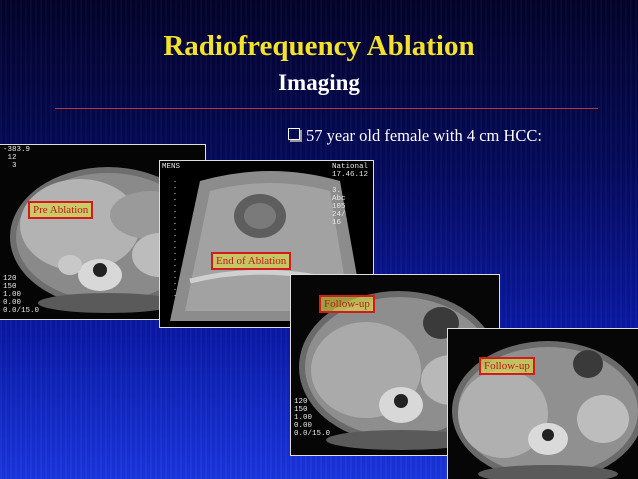 The image size is (638, 479). I want to click on slide-title: Radiofrequency Ablation, so click(319, 46).